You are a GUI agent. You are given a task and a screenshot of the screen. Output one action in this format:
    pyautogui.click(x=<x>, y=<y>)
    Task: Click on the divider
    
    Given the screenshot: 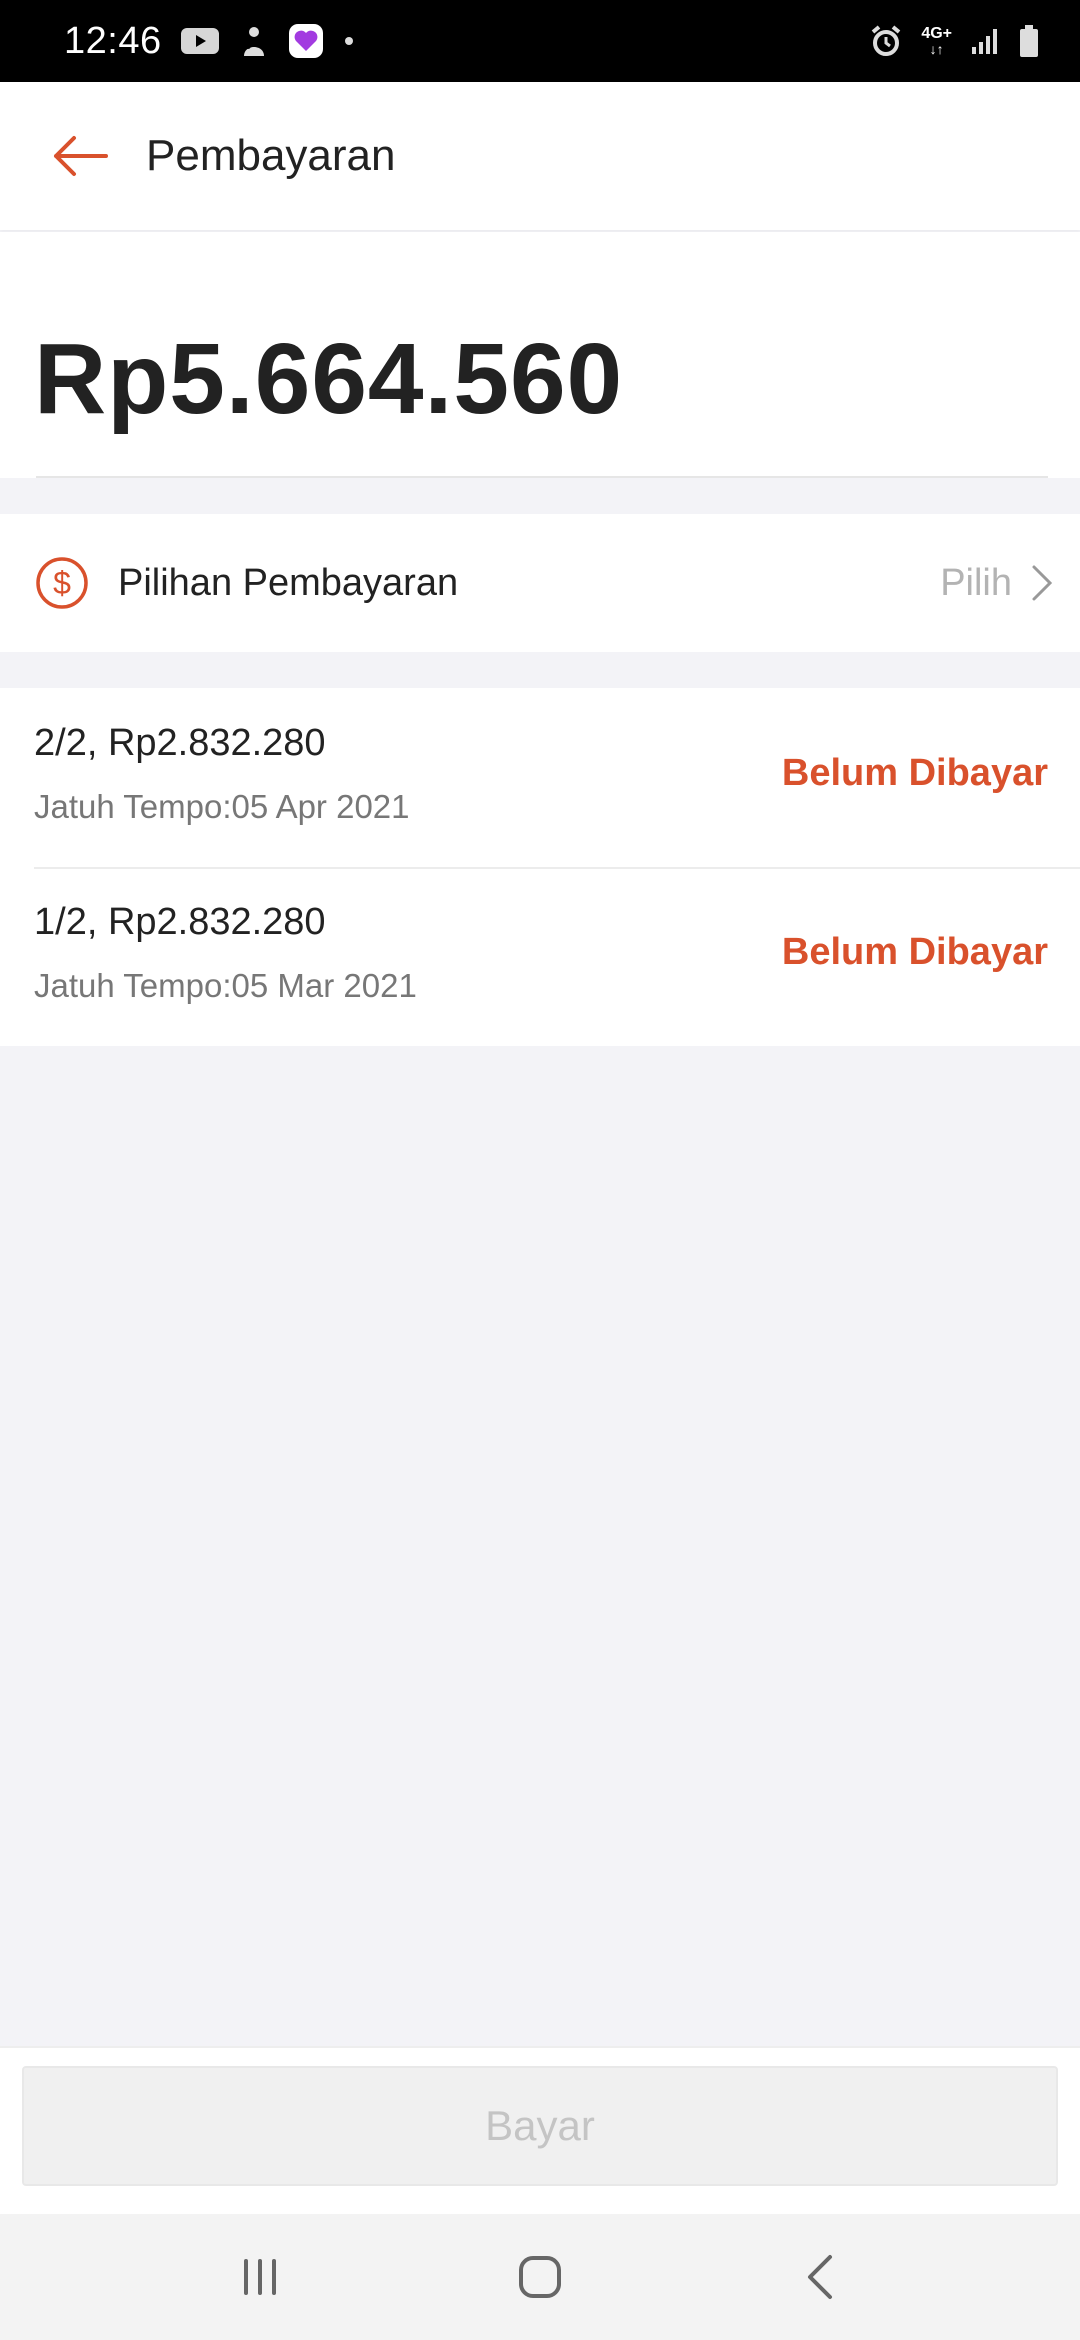 What is the action you would take?
    pyautogui.click(x=542, y=477)
    